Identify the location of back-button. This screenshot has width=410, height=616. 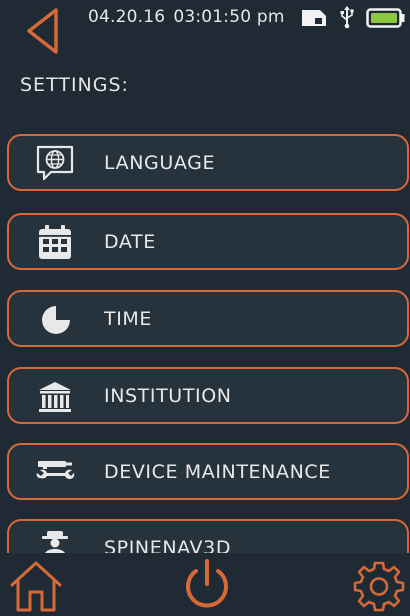
(42, 31).